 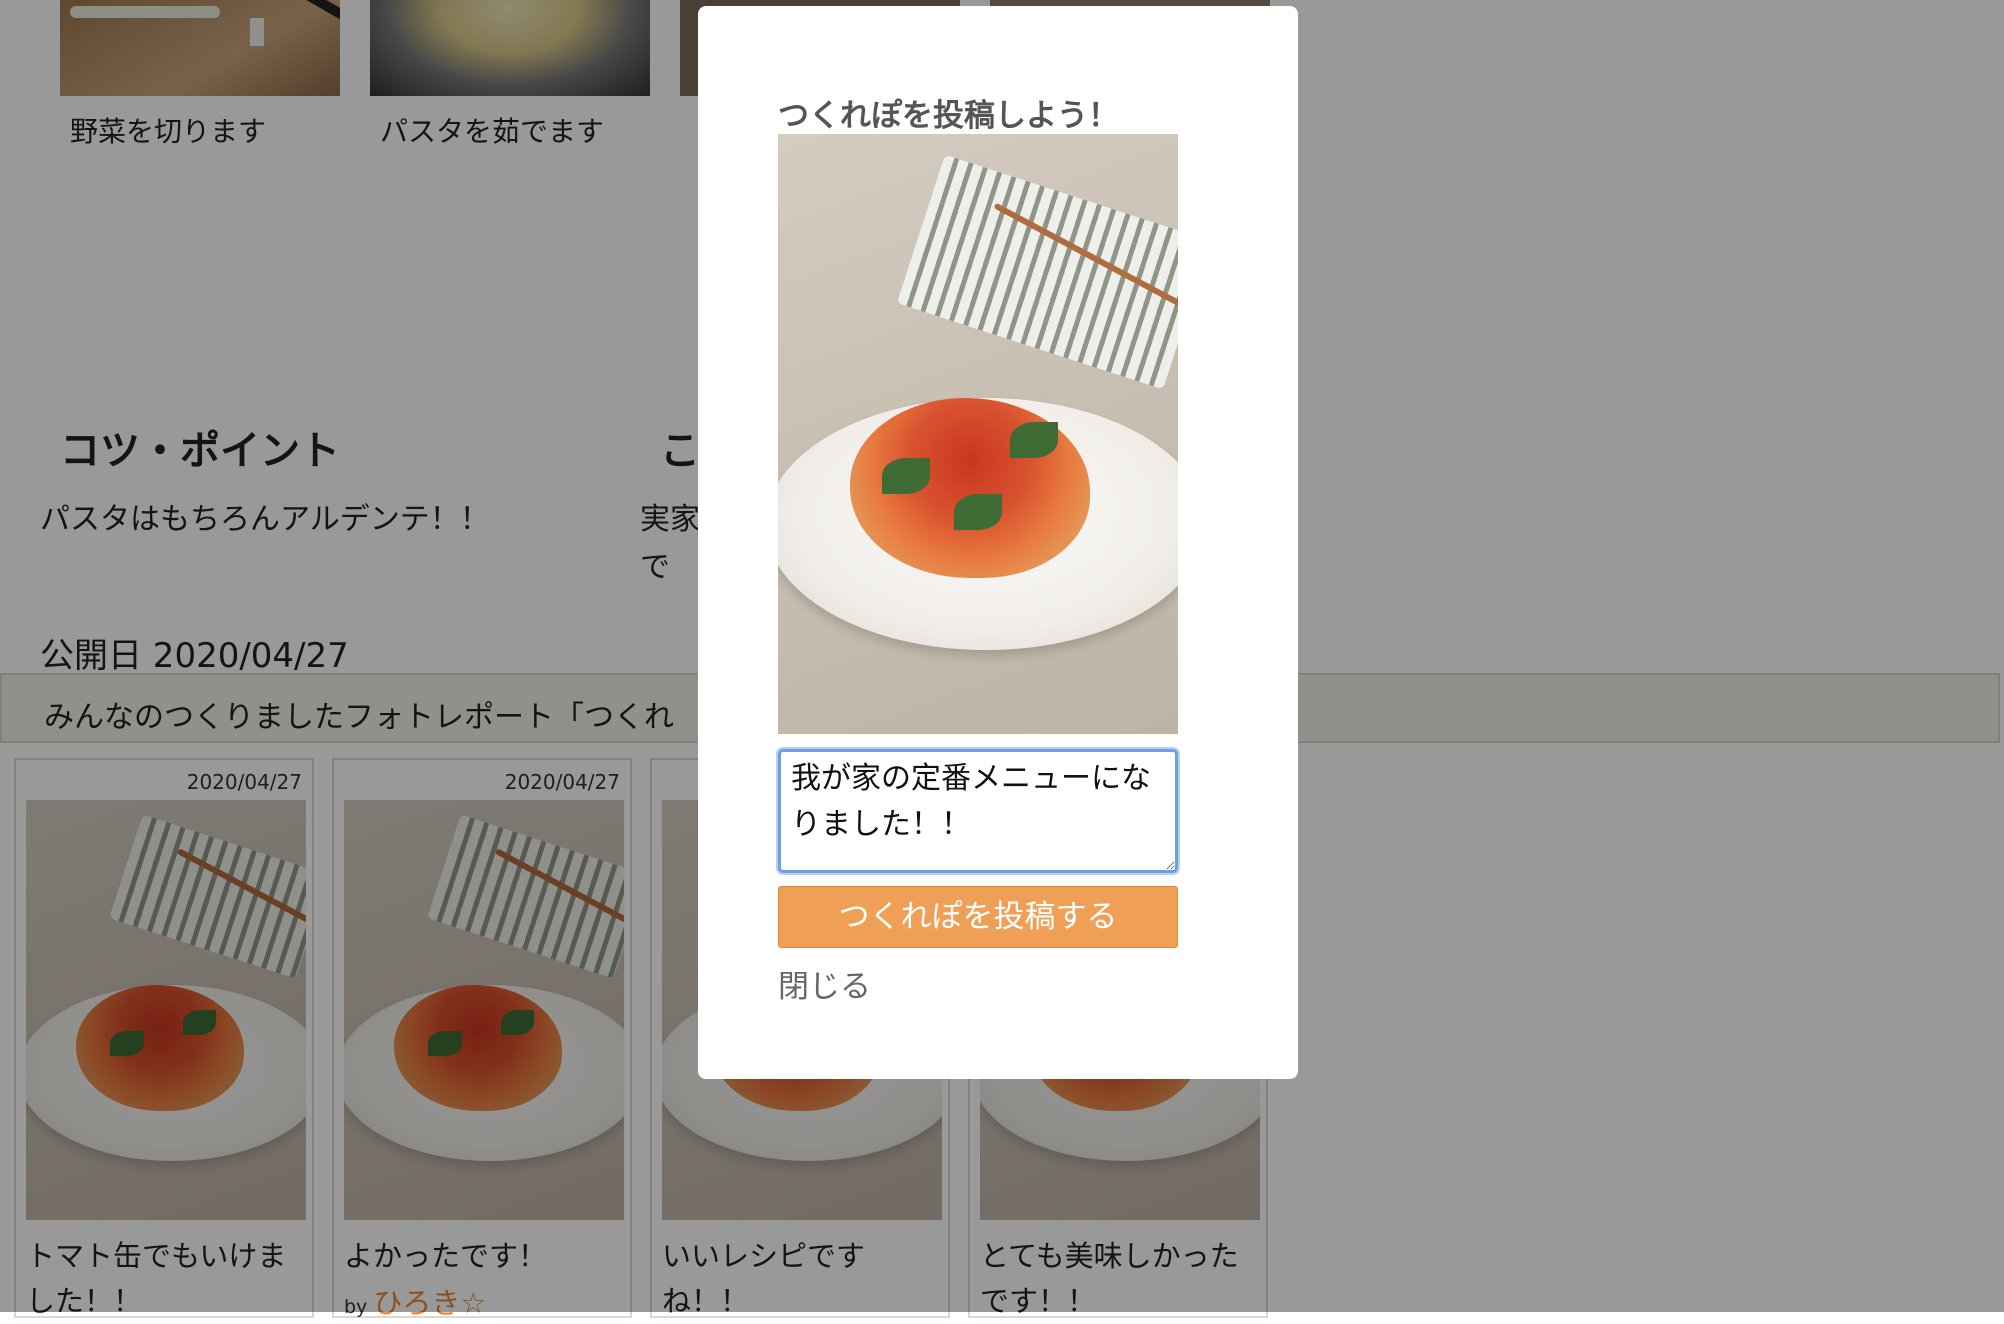 What do you see at coordinates (978, 434) in the screenshot?
I see `preview-photo` at bounding box center [978, 434].